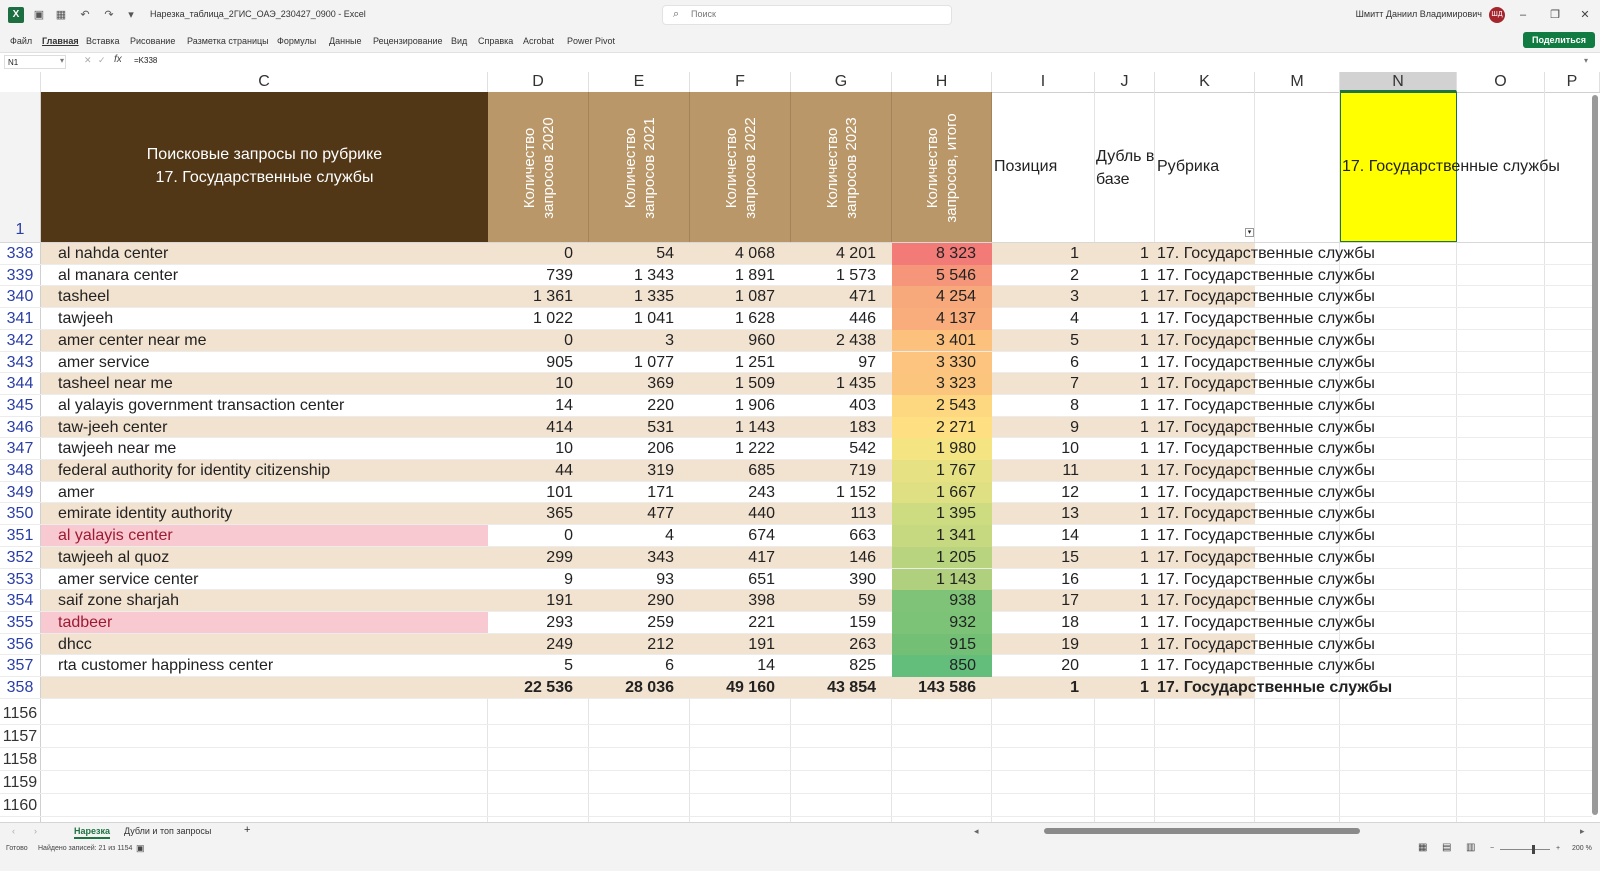 The width and height of the screenshot is (1600, 871). Describe the element at coordinates (740, 296) in the screenshot. I see `count-cell-f: 1 087` at that location.